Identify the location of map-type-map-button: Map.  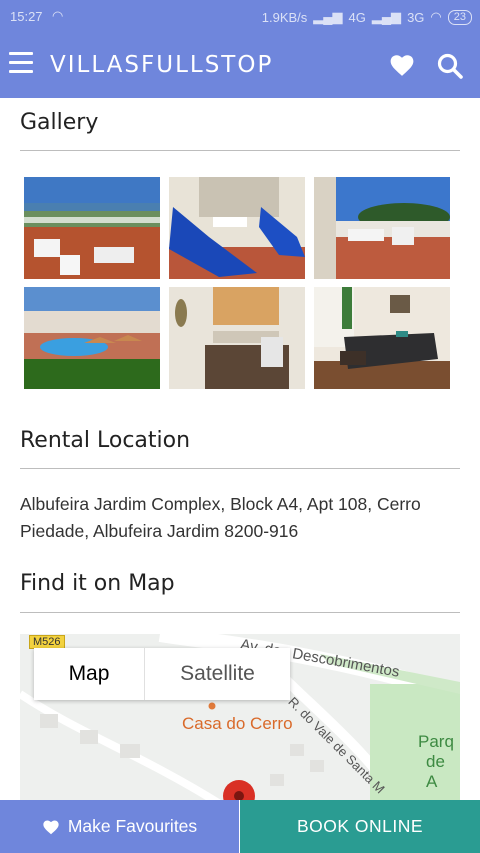
(89, 674).